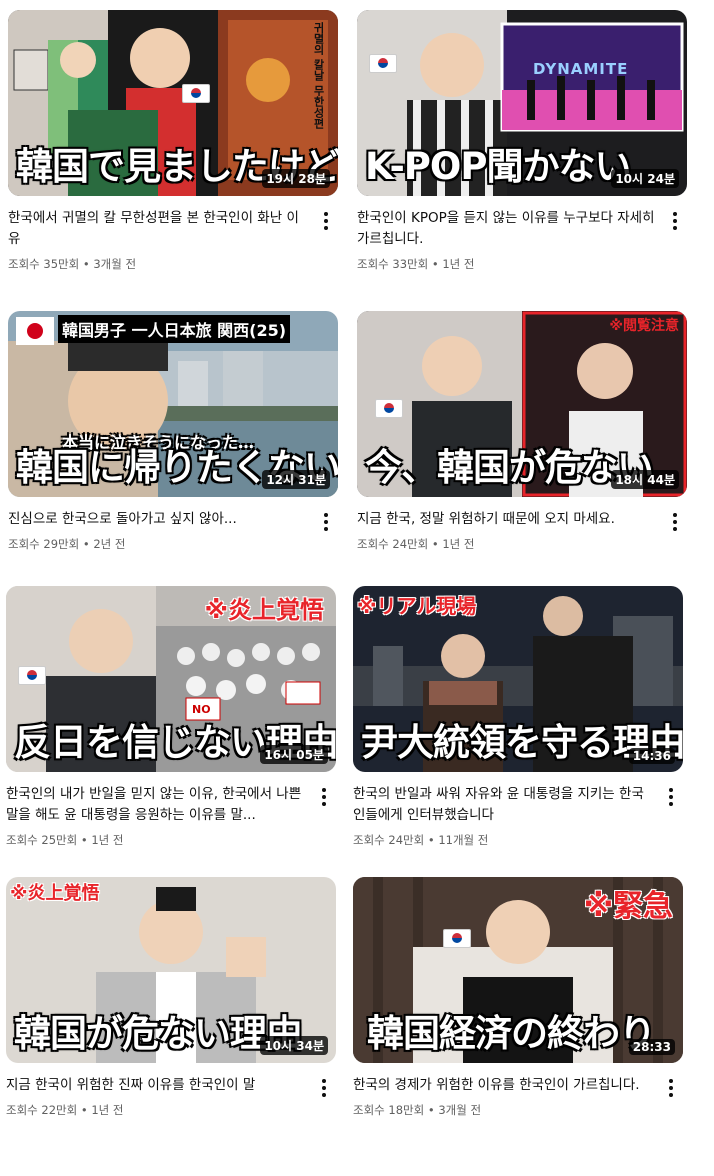  What do you see at coordinates (158, 1033) in the screenshot?
I see `thumbnail-overlay-text: 韓国が危ない理由` at bounding box center [158, 1033].